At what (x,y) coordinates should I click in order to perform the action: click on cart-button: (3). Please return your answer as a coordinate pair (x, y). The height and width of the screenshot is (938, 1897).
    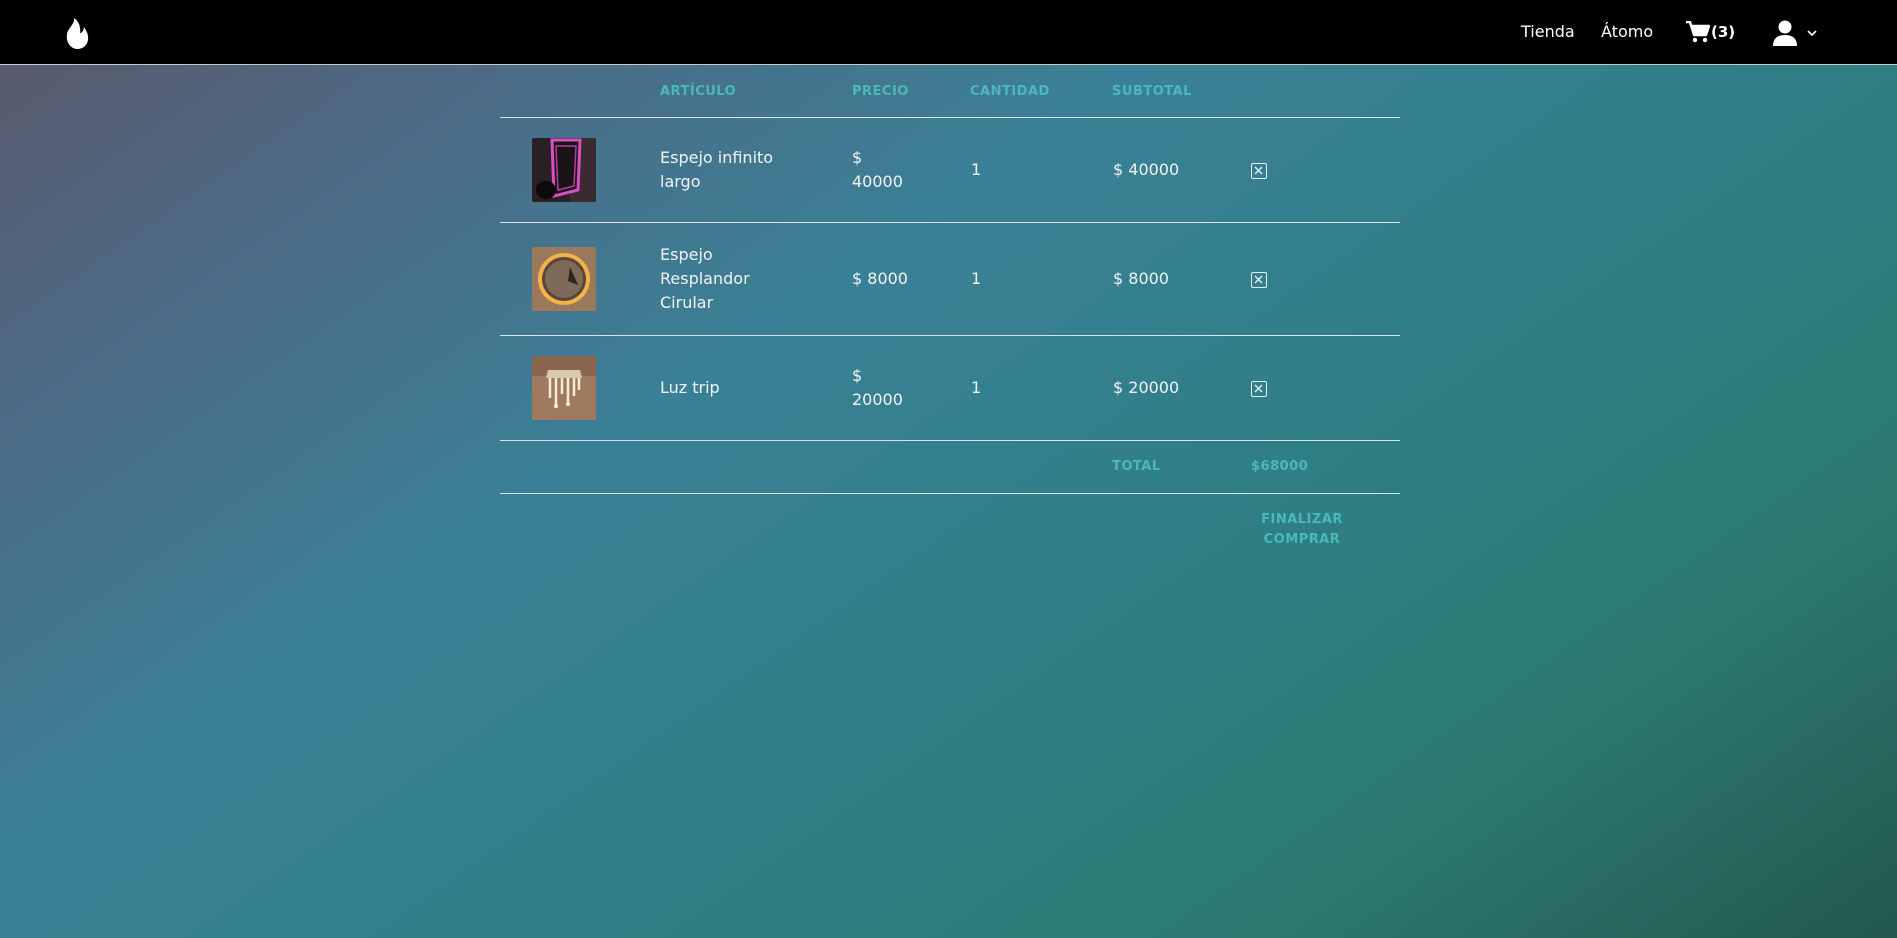
    Looking at the image, I should click on (1710, 32).